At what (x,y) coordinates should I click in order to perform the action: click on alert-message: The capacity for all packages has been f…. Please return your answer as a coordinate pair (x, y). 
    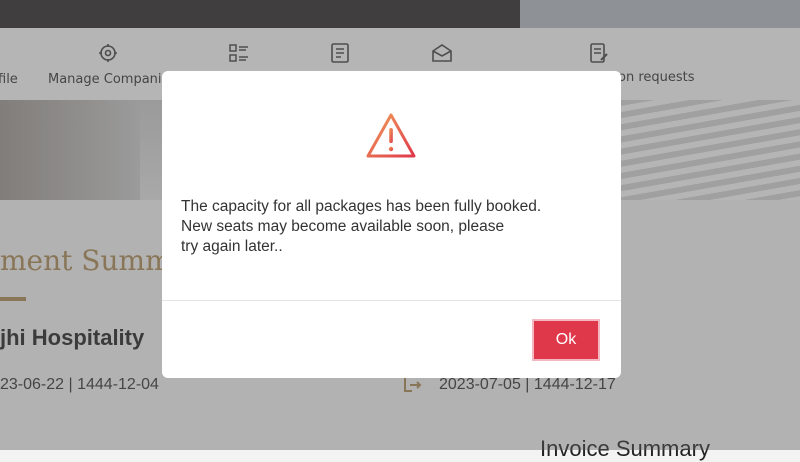
    Looking at the image, I should click on (391, 227).